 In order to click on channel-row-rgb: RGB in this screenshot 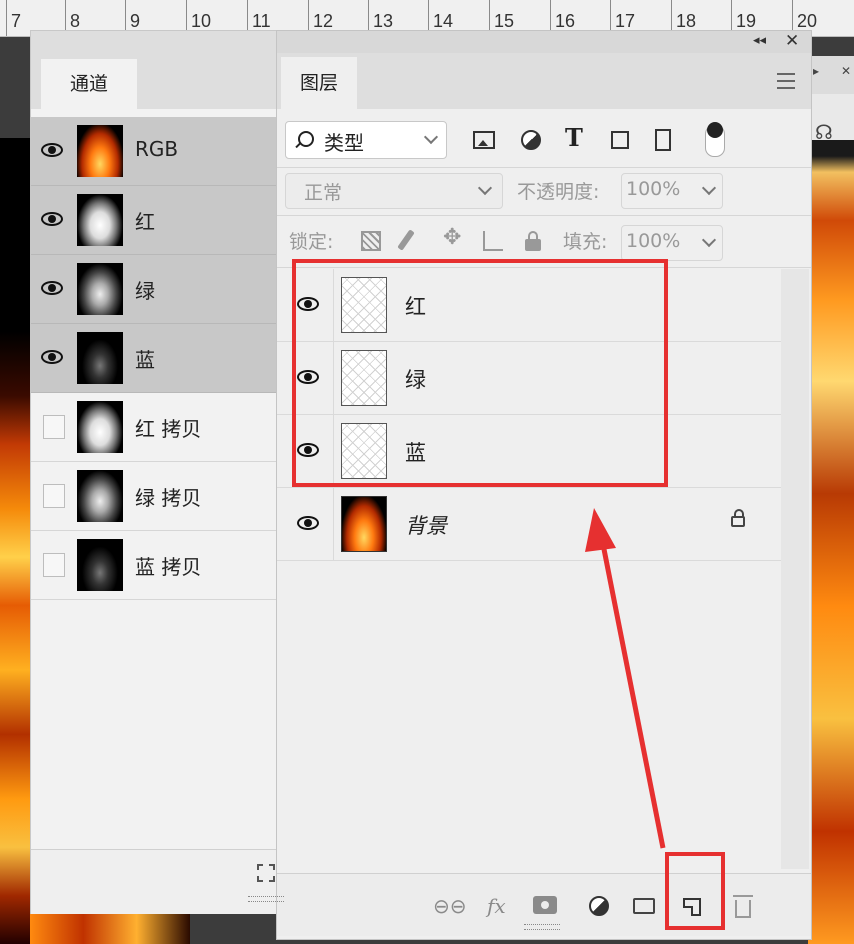, I will do `click(154, 151)`.